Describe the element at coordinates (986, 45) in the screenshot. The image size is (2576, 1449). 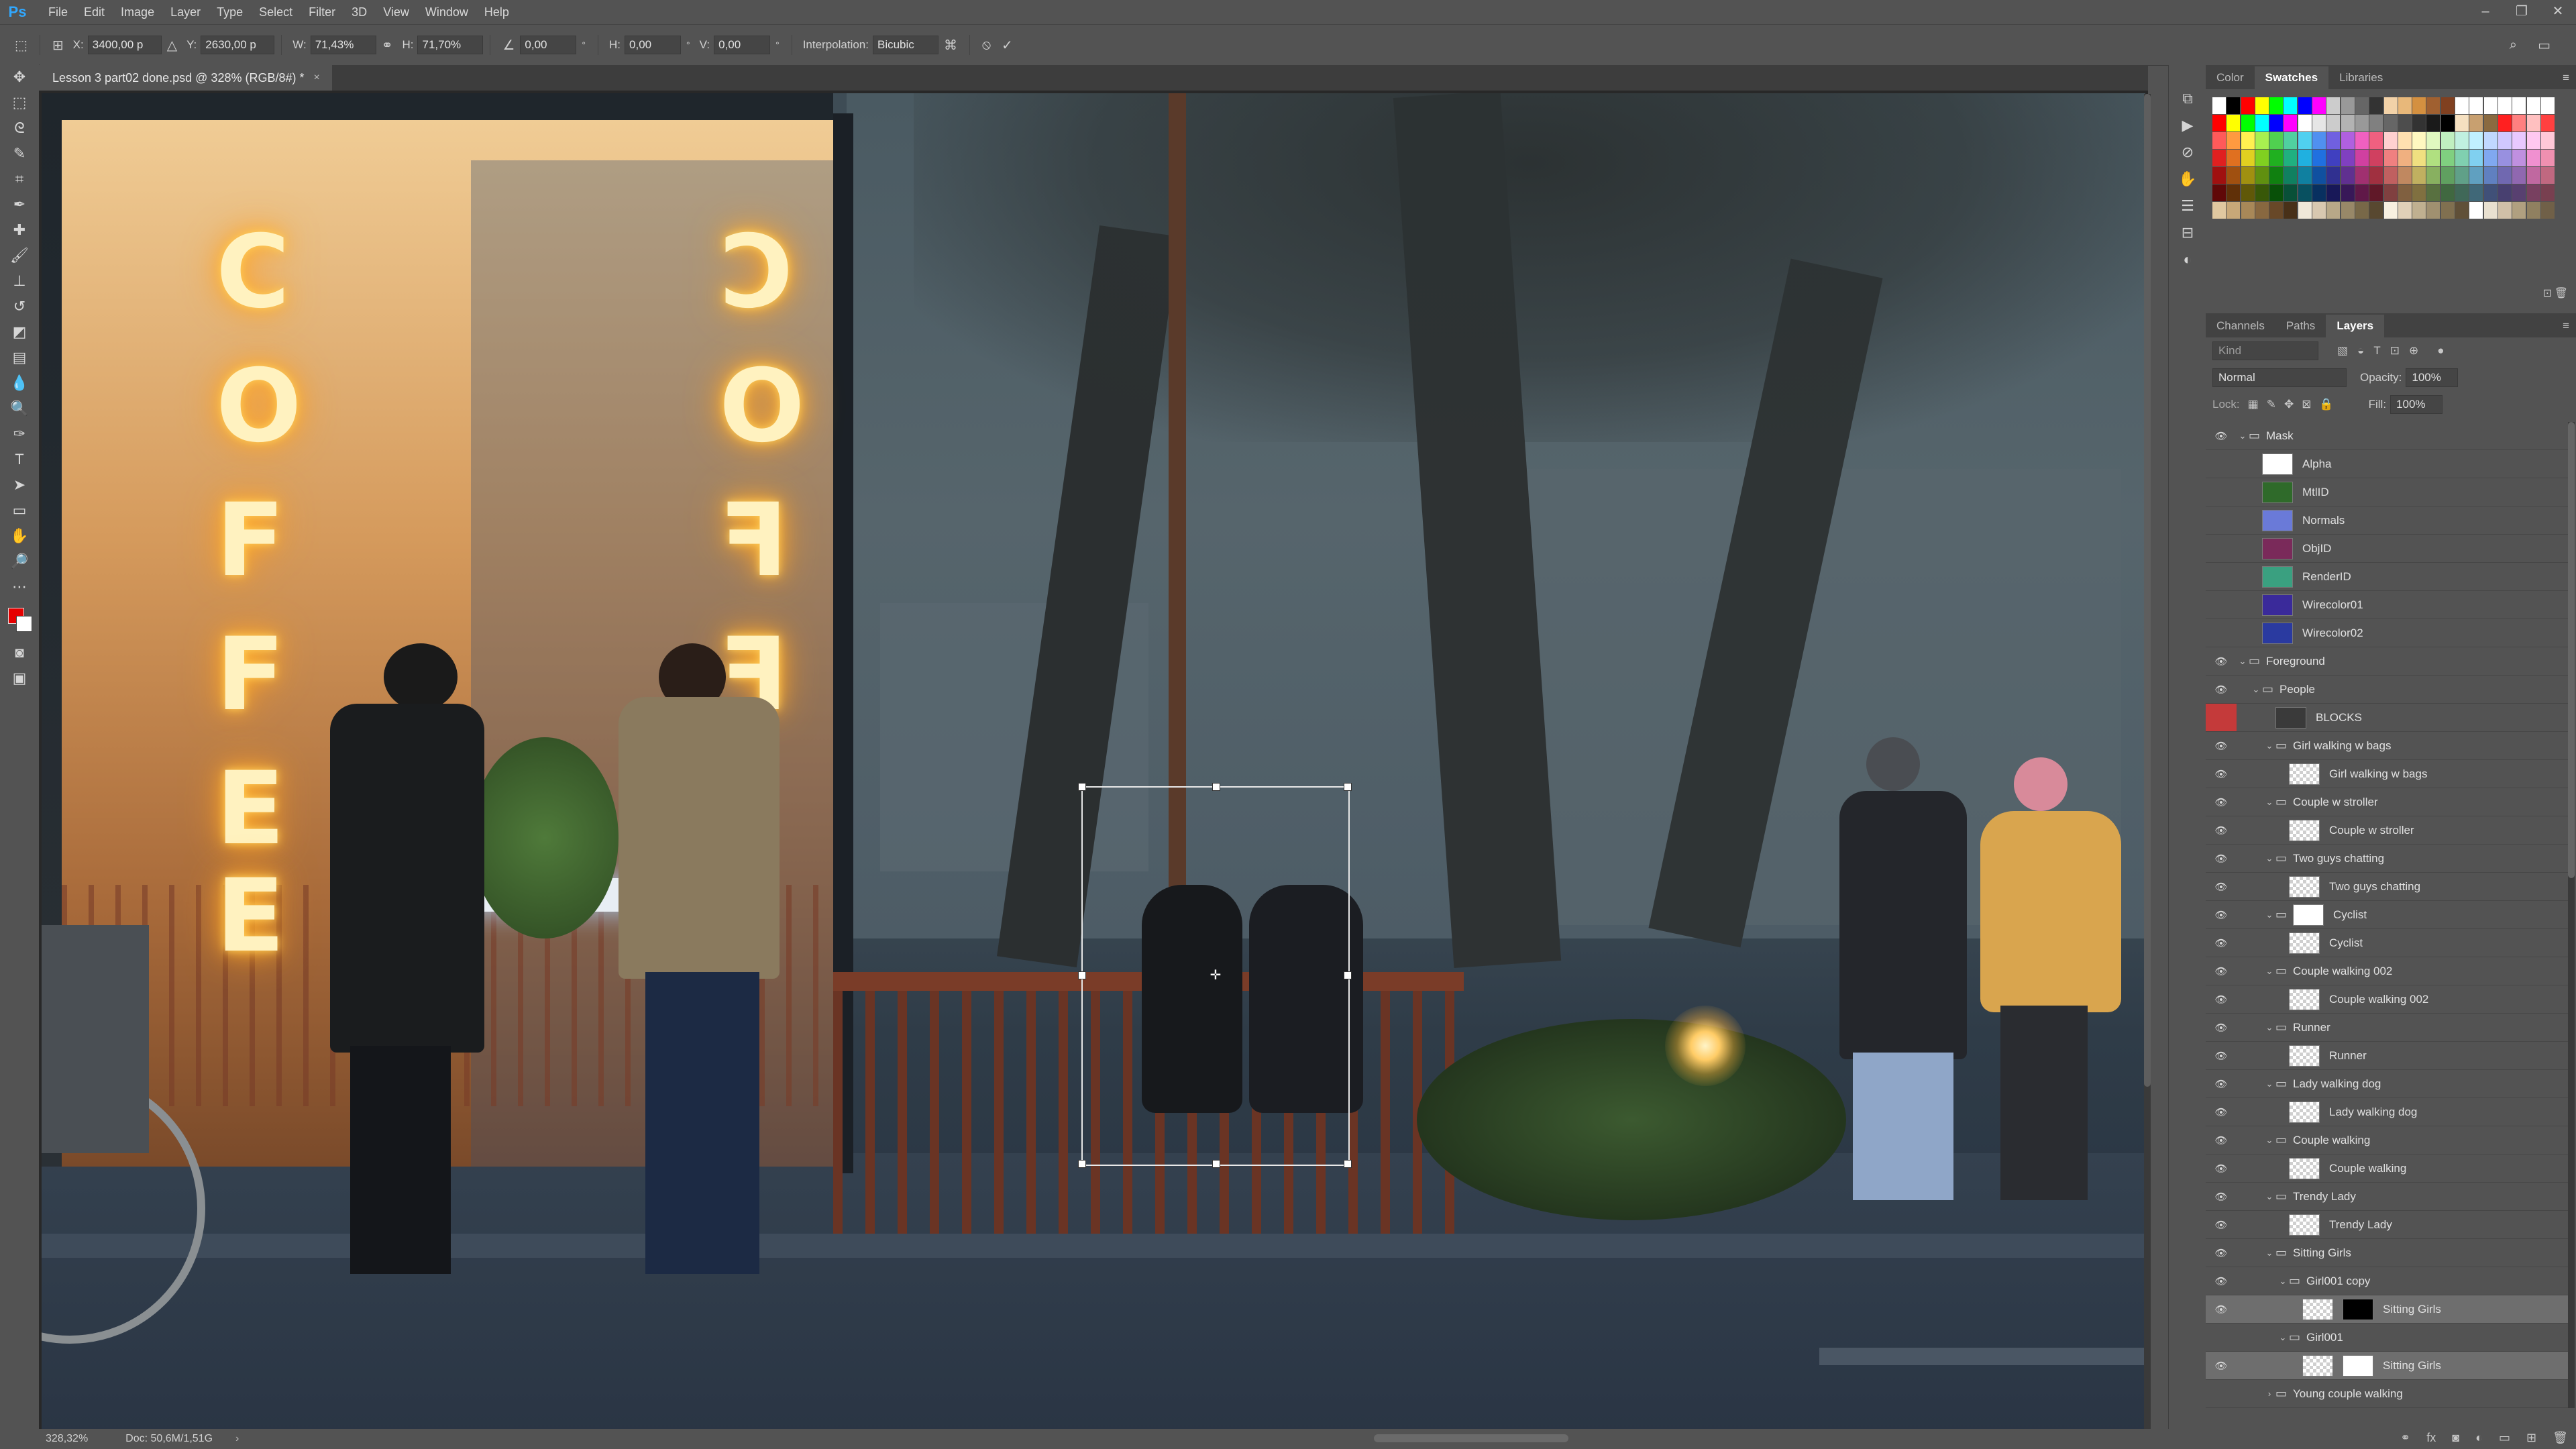
I see `cancel-transform-icon: ⦸` at that location.